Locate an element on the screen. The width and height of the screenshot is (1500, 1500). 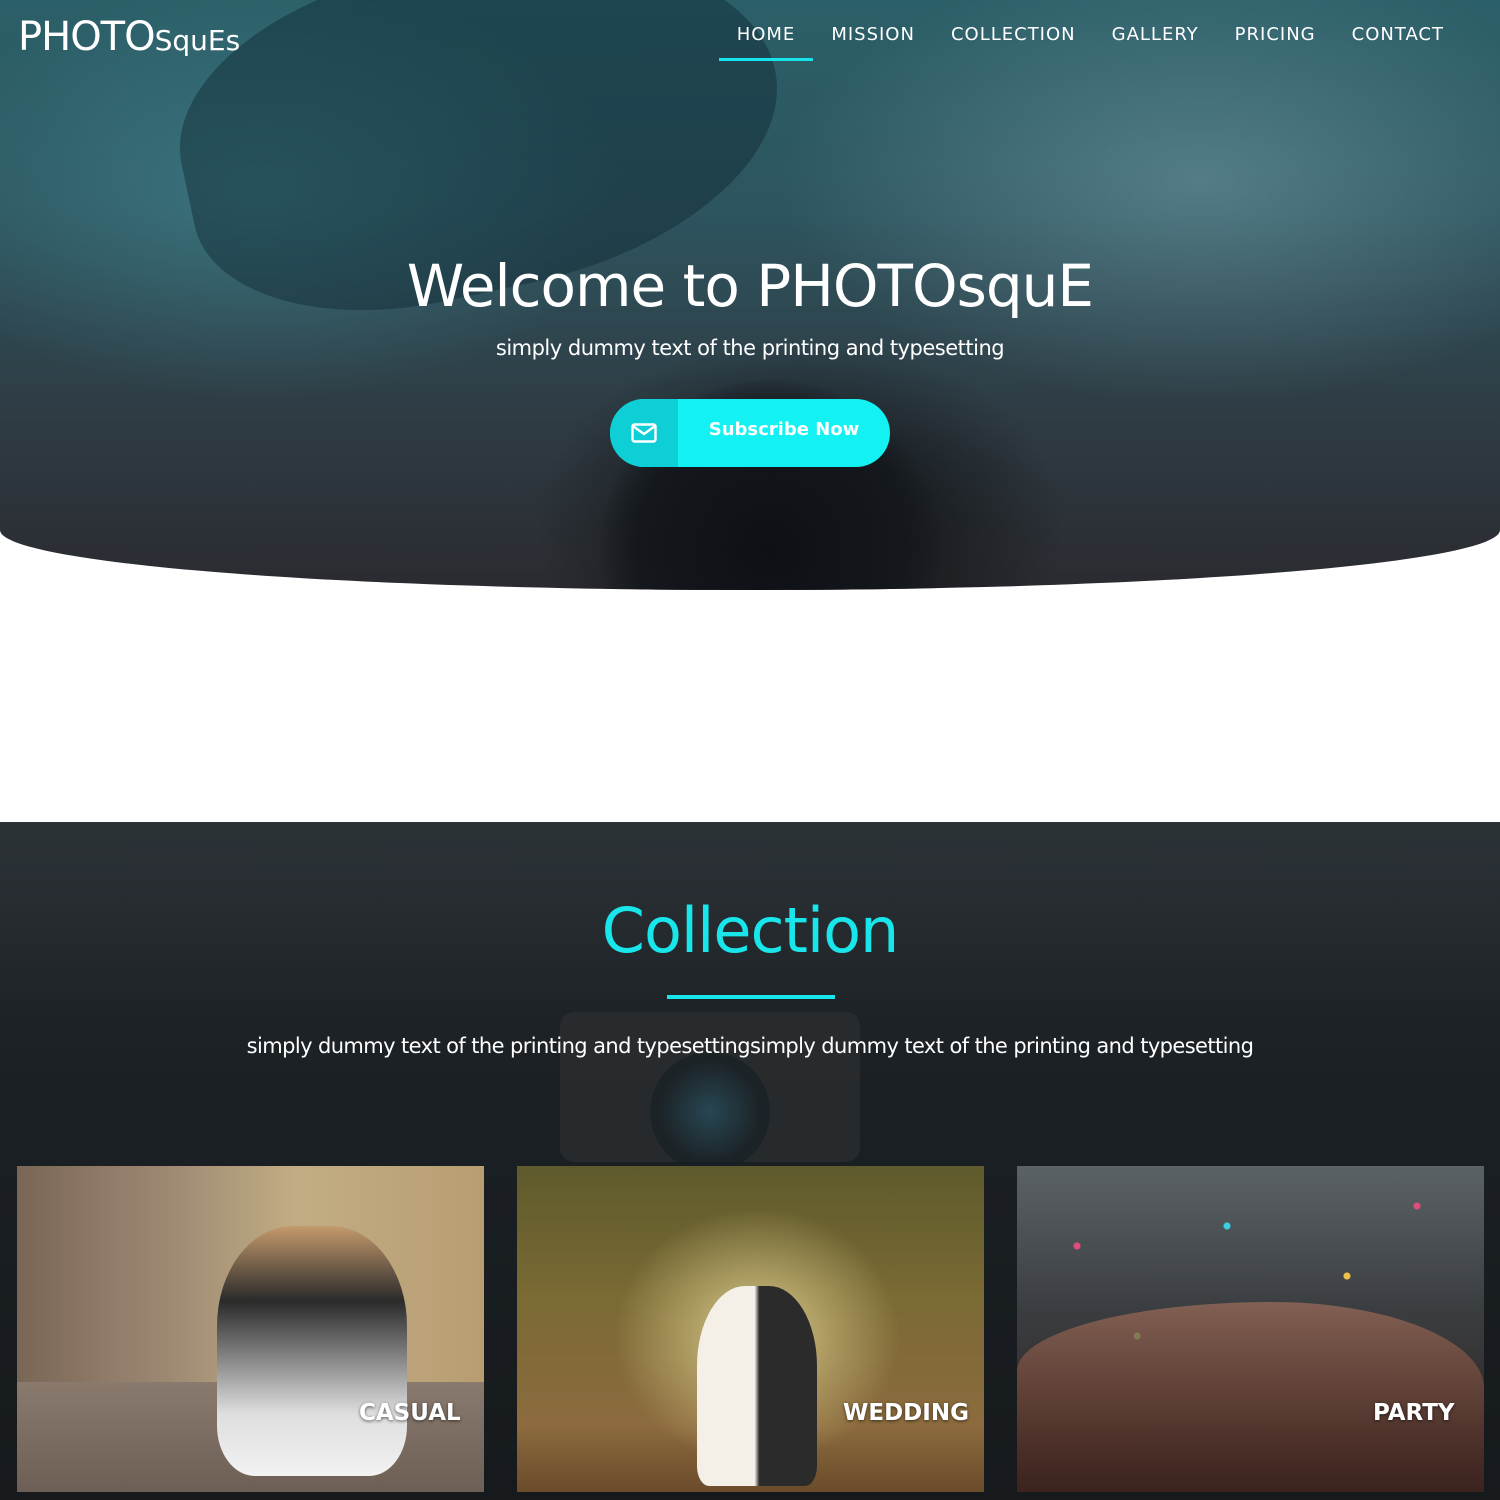
subscribe-button: Subscribe Now is located at coordinates (750, 433).